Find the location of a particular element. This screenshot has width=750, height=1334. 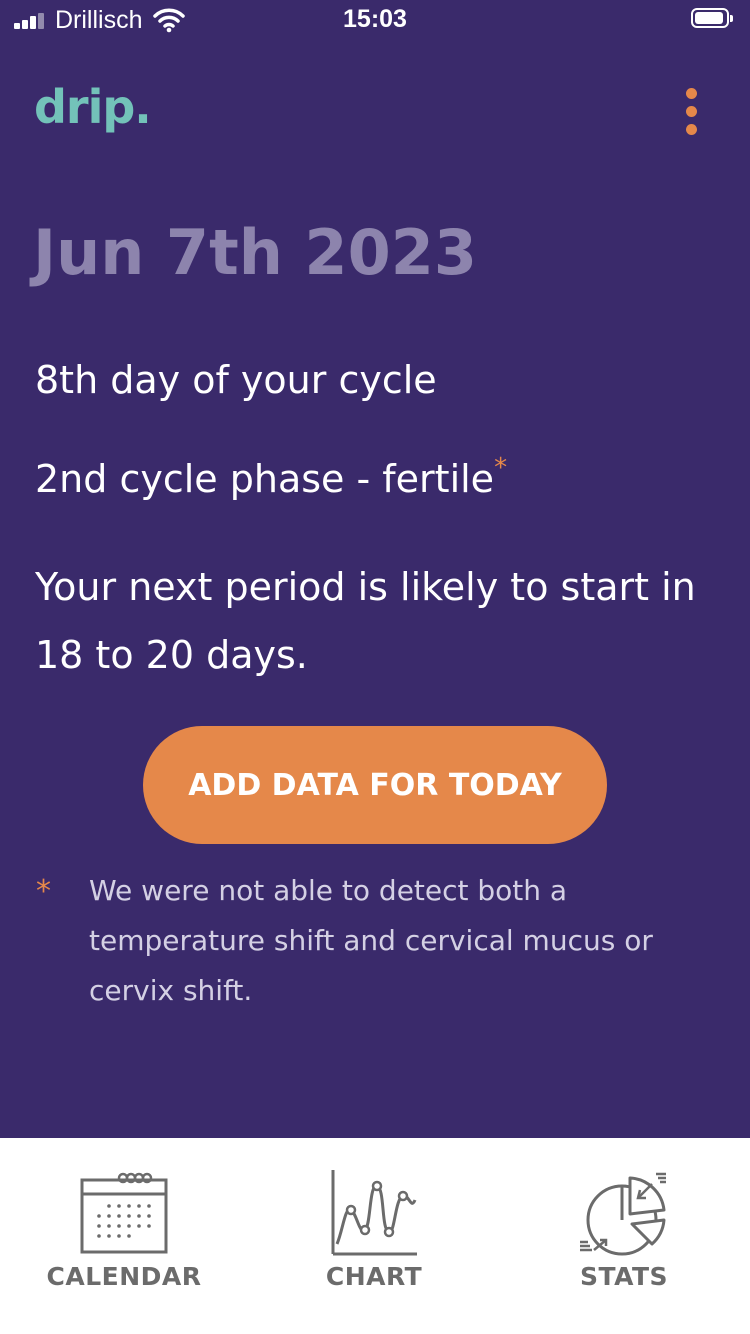

pie-chart-icon is located at coordinates (623, 1214).